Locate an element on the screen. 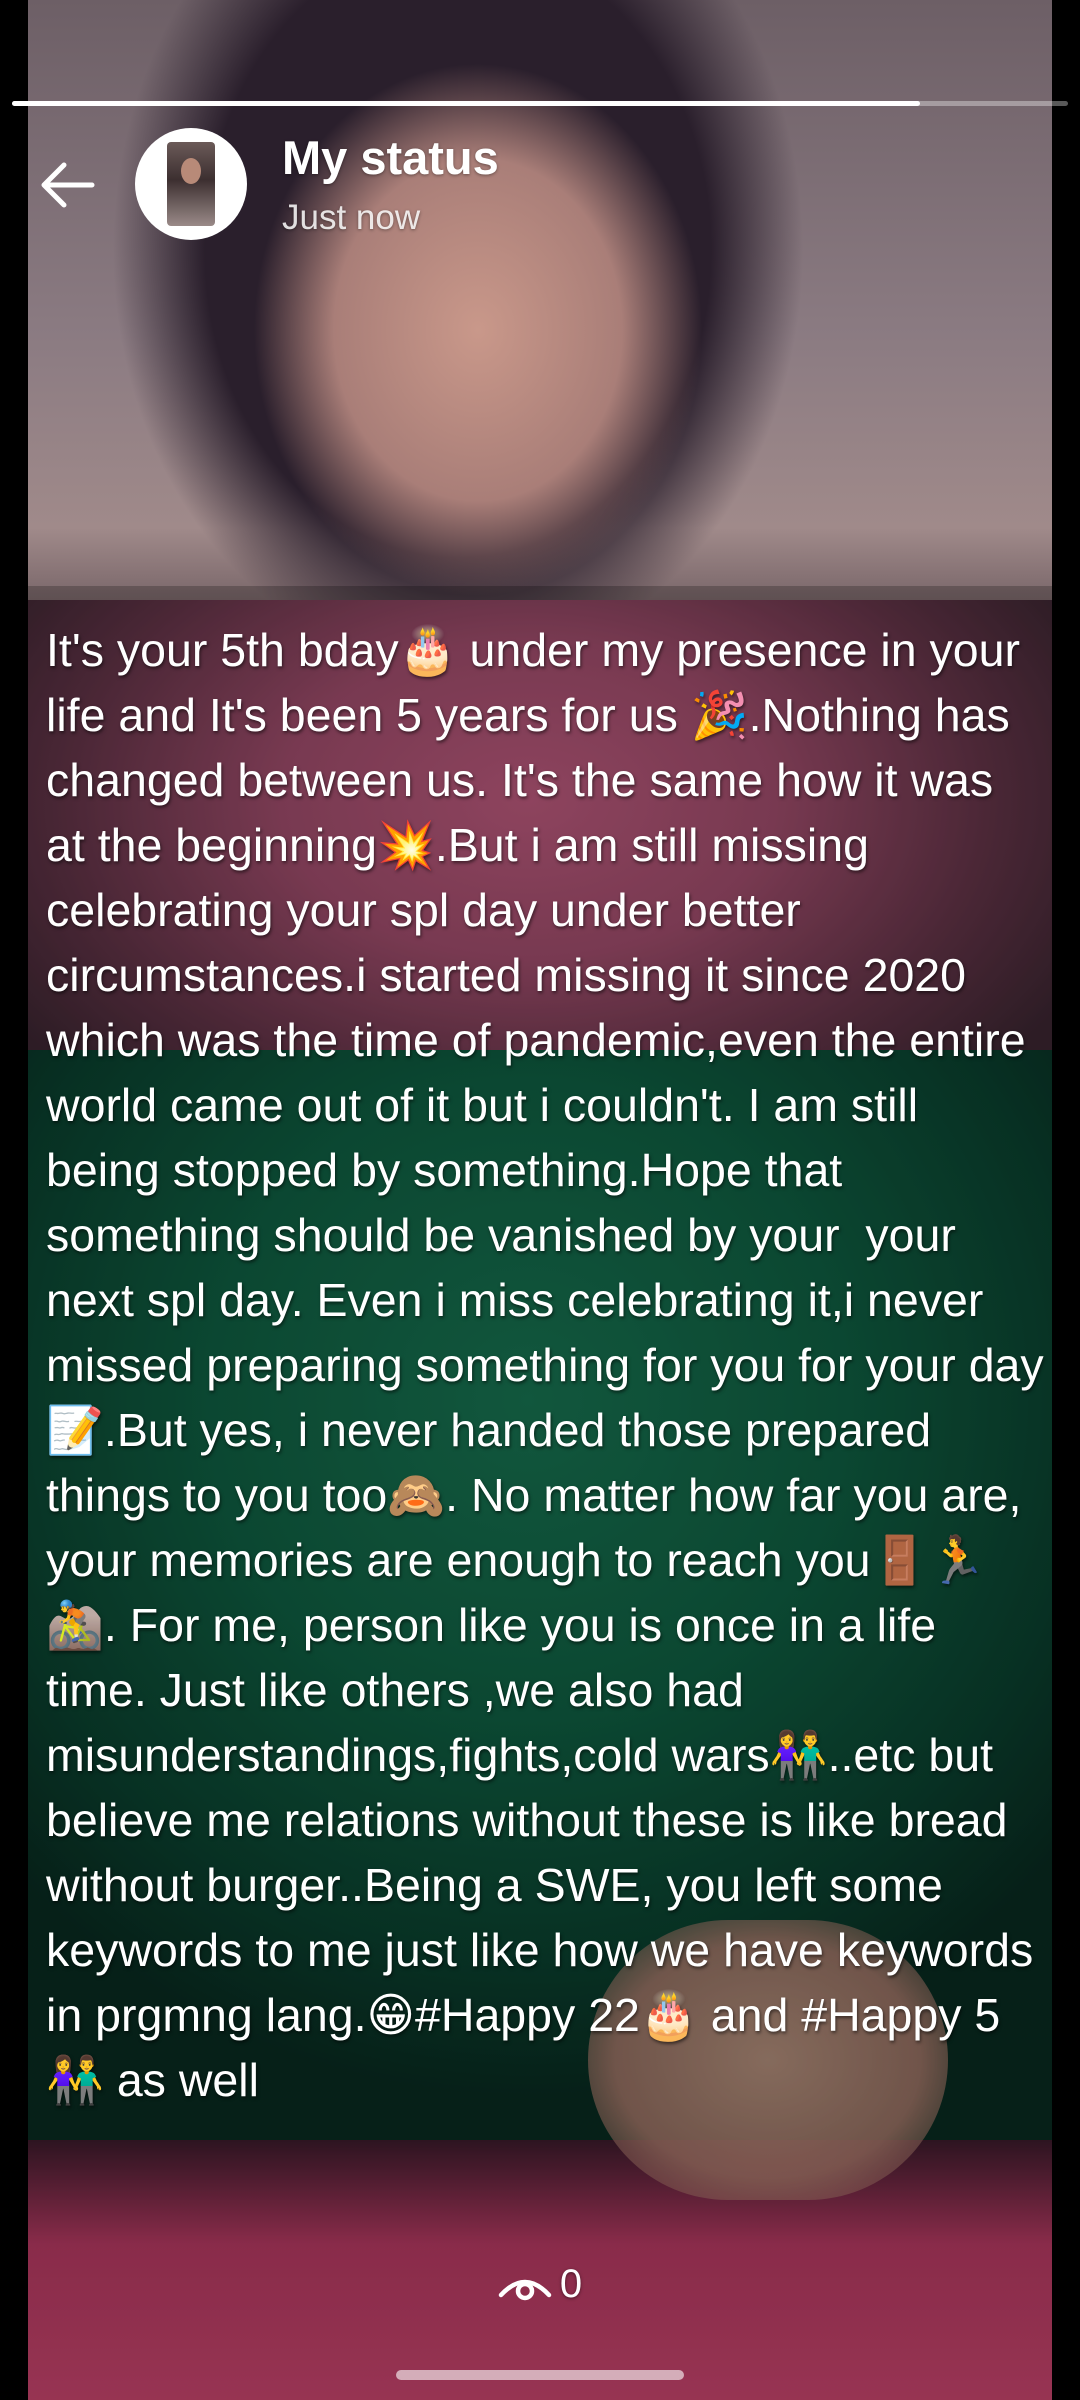 The image size is (1080, 2400). arrow-left-icon is located at coordinates (68, 185).